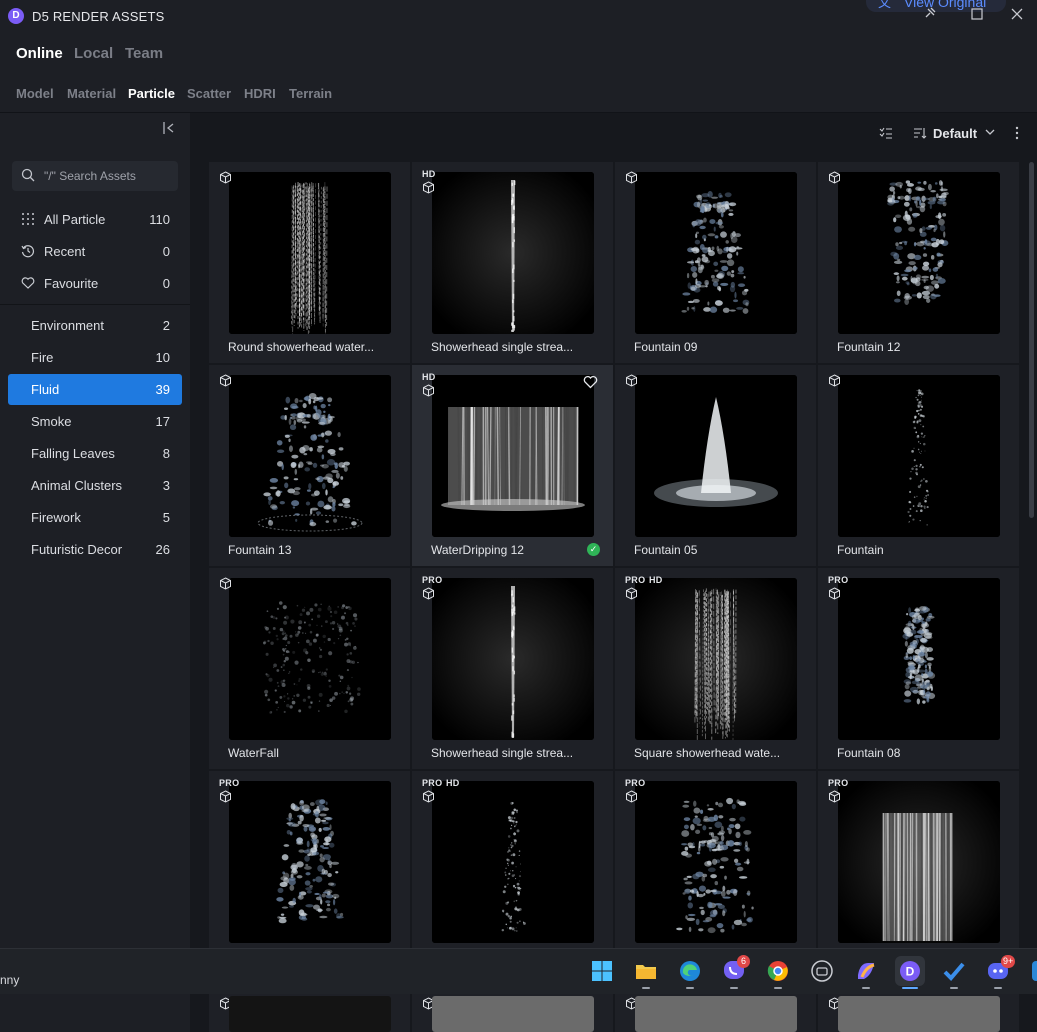 Image resolution: width=1037 pixels, height=1032 pixels. Describe the element at coordinates (955, 133) in the screenshot. I see `sort-dropdown: Default` at that location.